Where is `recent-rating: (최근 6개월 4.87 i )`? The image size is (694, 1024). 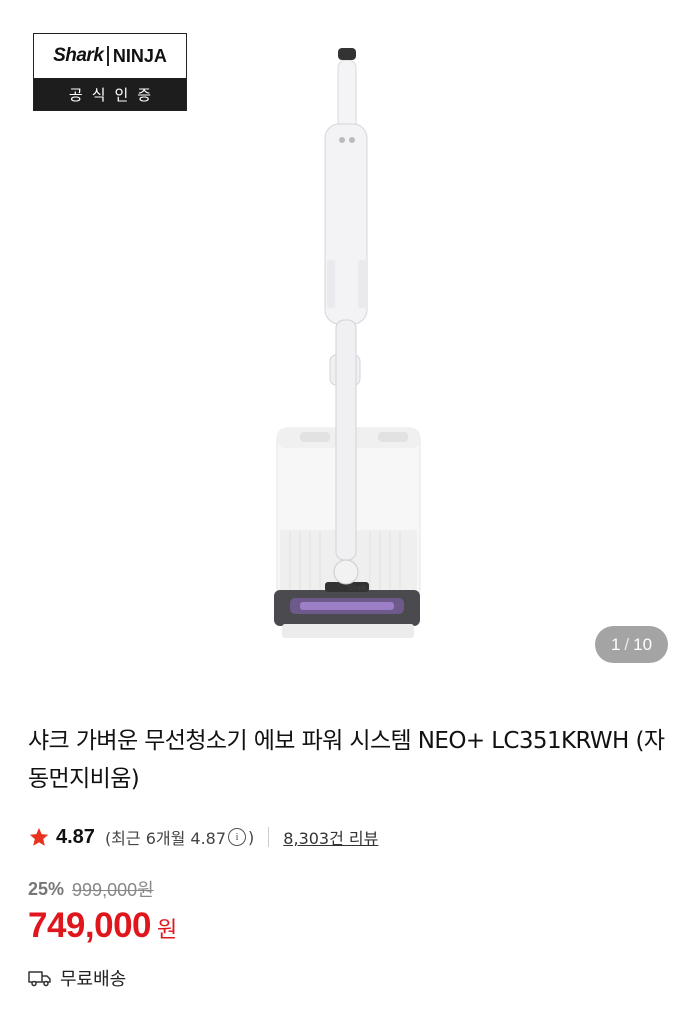
recent-rating: (최근 6개월 4.87 i ) is located at coordinates (179, 837).